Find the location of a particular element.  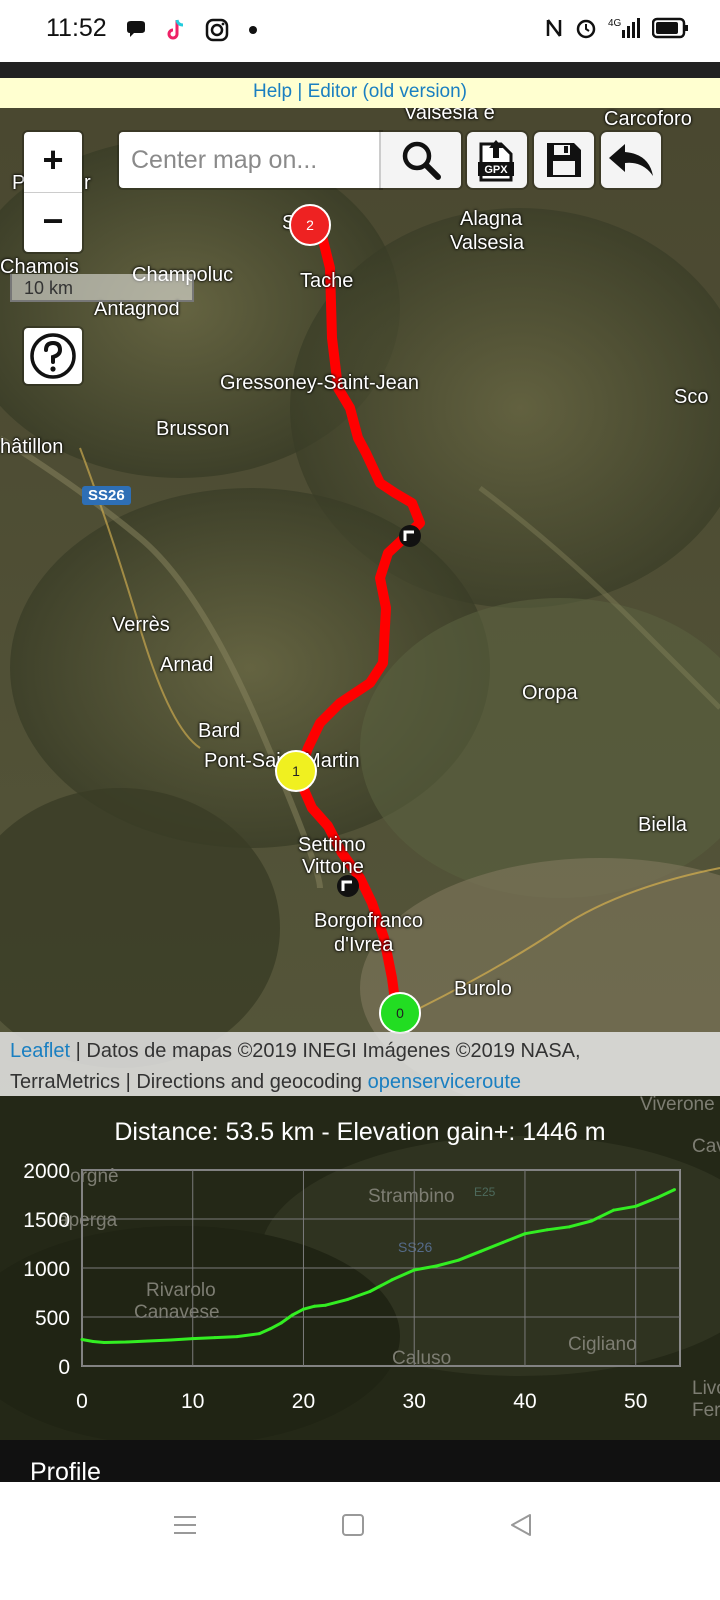

gpx-label: GPX is located at coordinates (496, 170).